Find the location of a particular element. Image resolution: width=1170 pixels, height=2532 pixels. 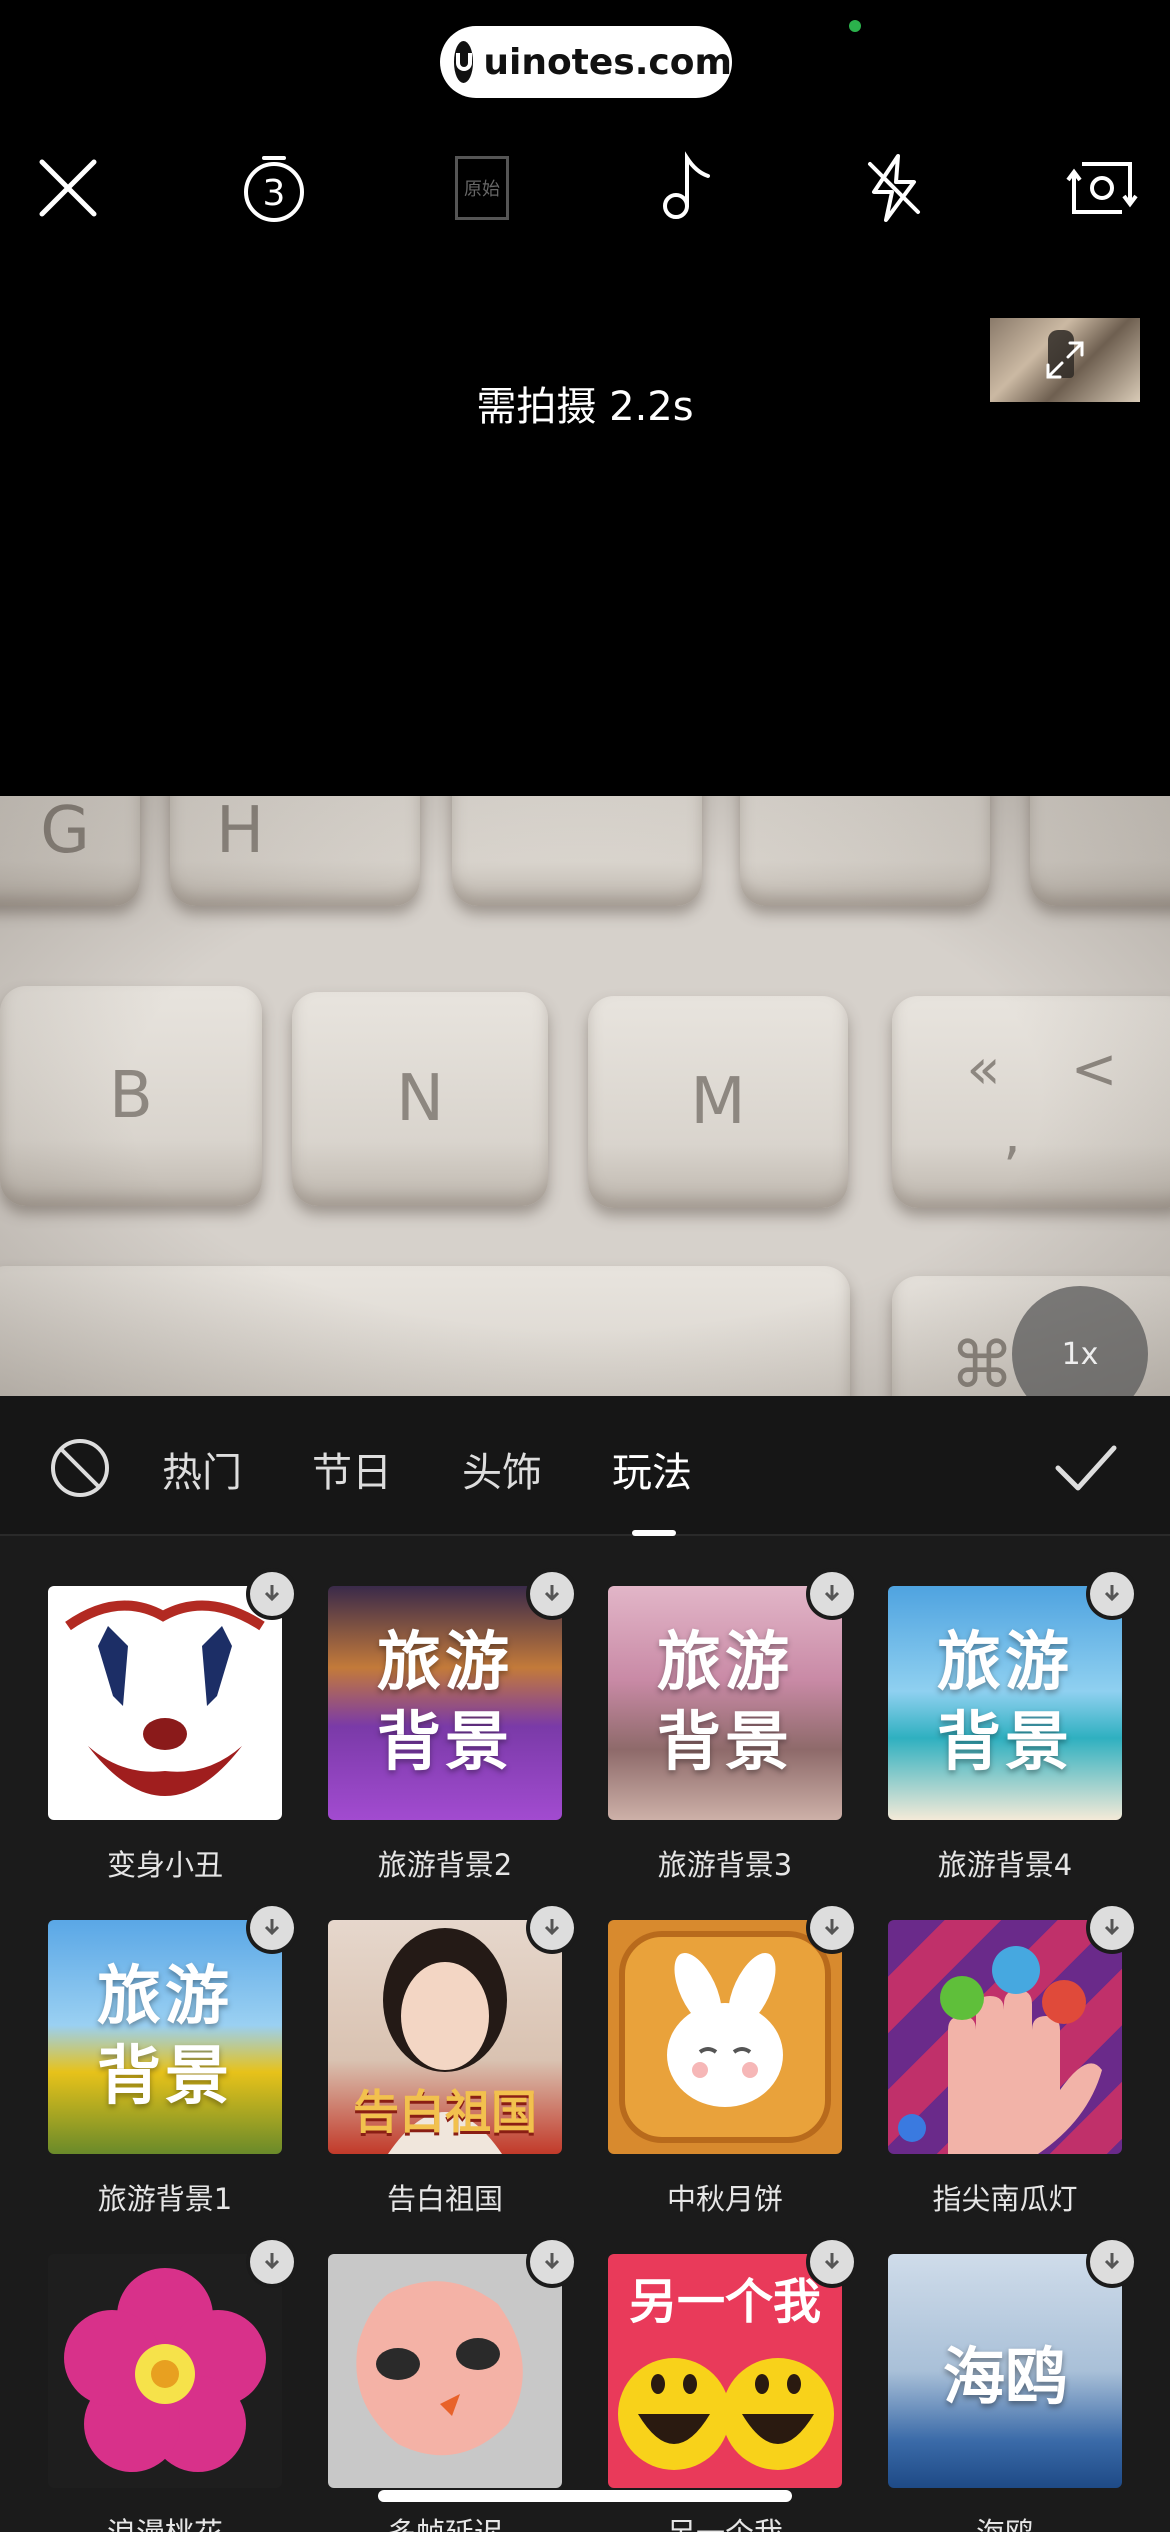

effect-item: 变身小丑 is located at coordinates (171, 1729).